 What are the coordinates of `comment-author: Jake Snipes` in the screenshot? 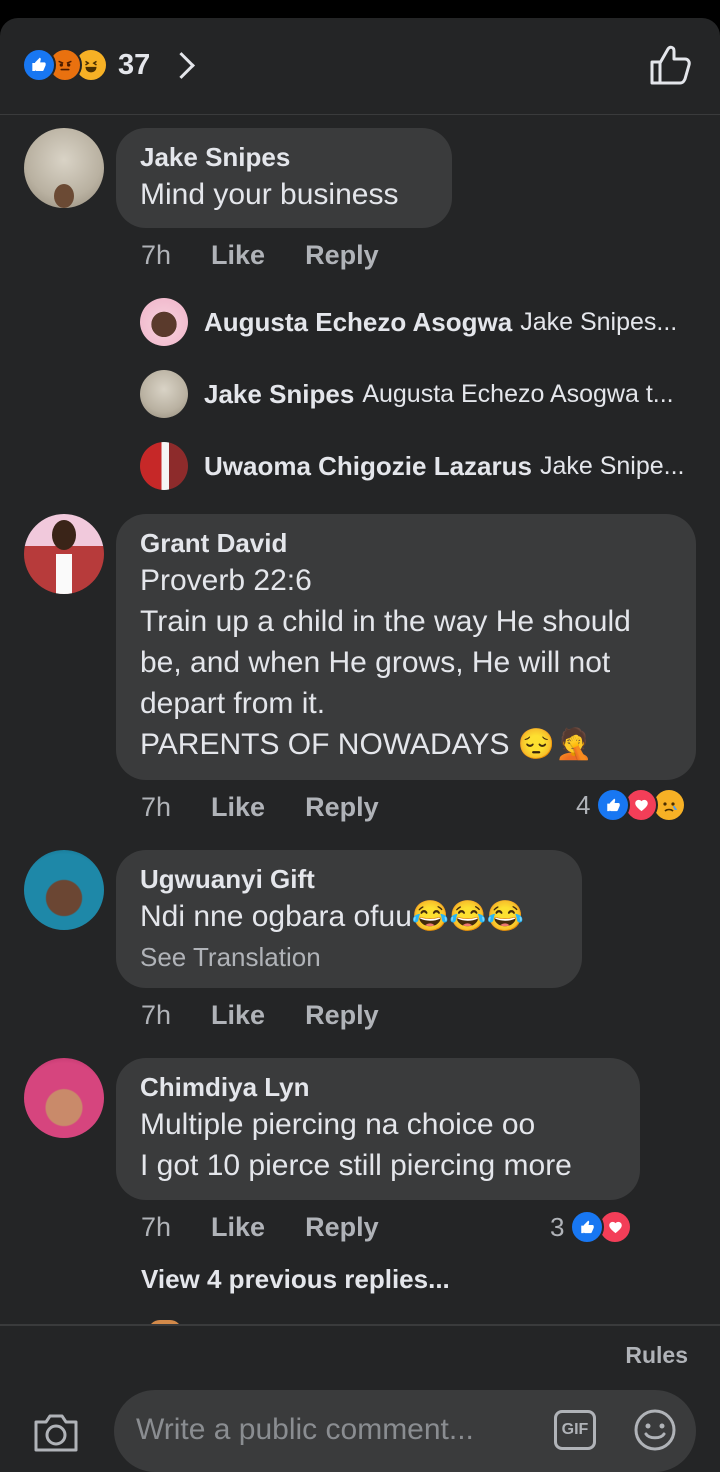 It's located at (284, 157).